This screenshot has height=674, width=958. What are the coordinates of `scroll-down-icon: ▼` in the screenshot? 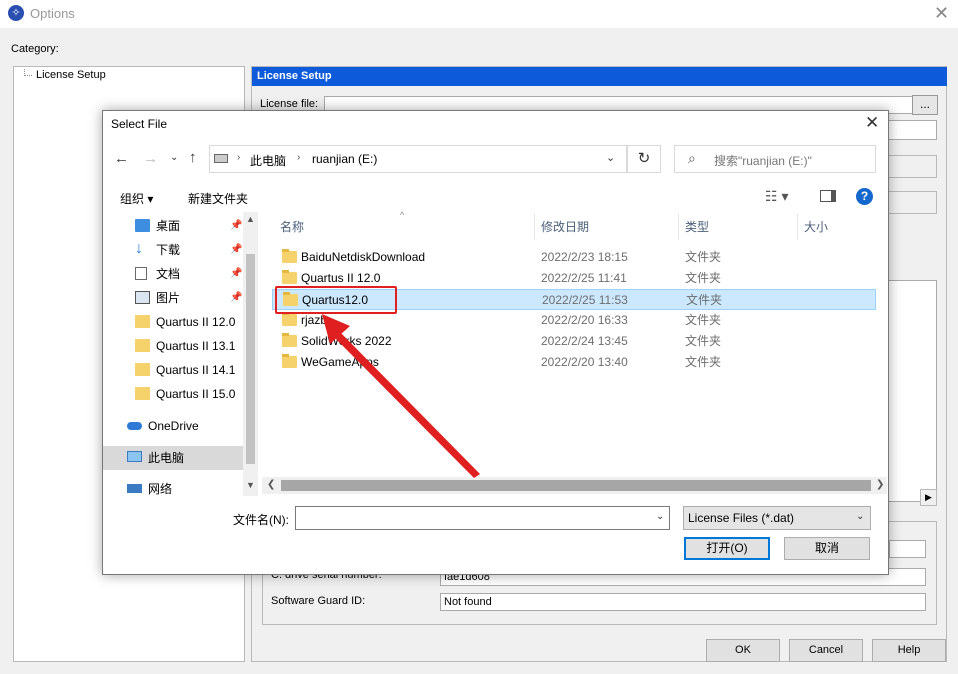 It's located at (250, 485).